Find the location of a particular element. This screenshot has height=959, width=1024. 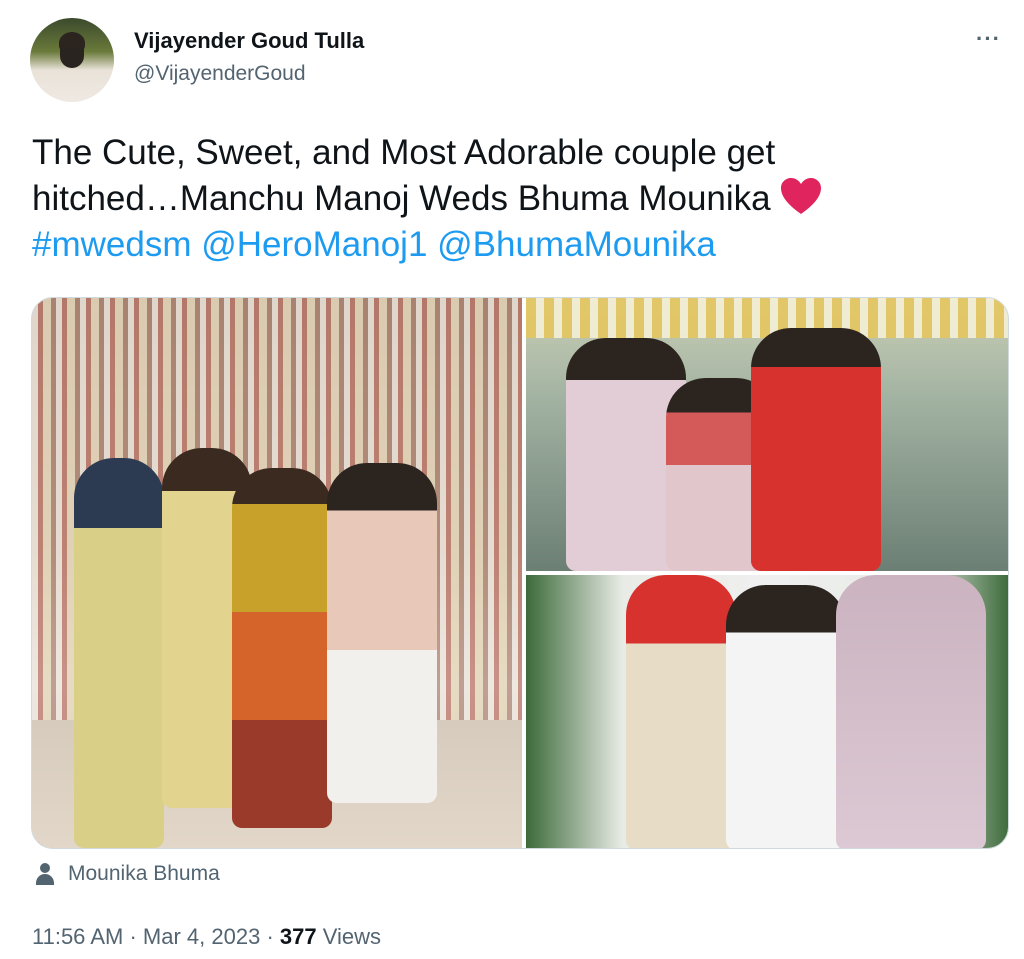

views-count: 377 is located at coordinates (298, 936).